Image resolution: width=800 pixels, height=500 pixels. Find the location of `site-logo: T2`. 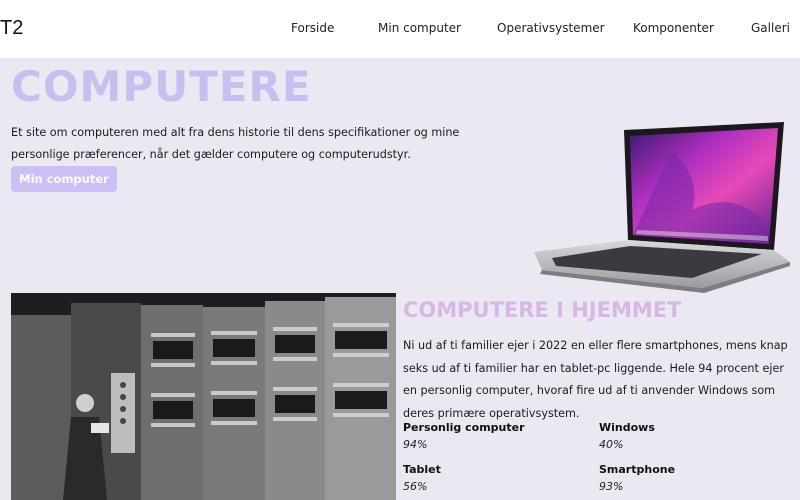

site-logo: T2 is located at coordinates (11, 28).